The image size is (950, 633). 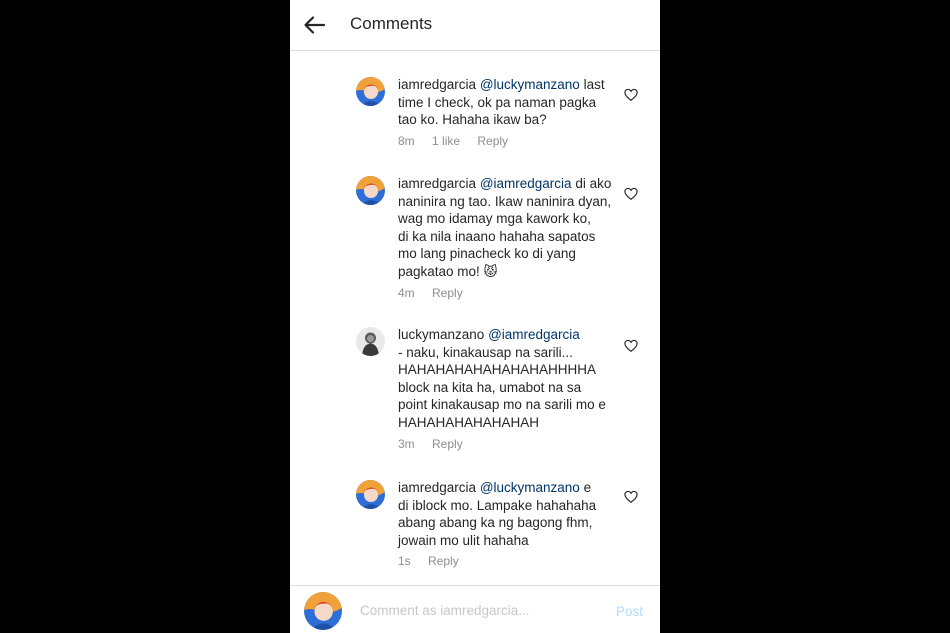 What do you see at coordinates (490, 387) in the screenshot?
I see `comment-line: block na kita ha, umabot na sa` at bounding box center [490, 387].